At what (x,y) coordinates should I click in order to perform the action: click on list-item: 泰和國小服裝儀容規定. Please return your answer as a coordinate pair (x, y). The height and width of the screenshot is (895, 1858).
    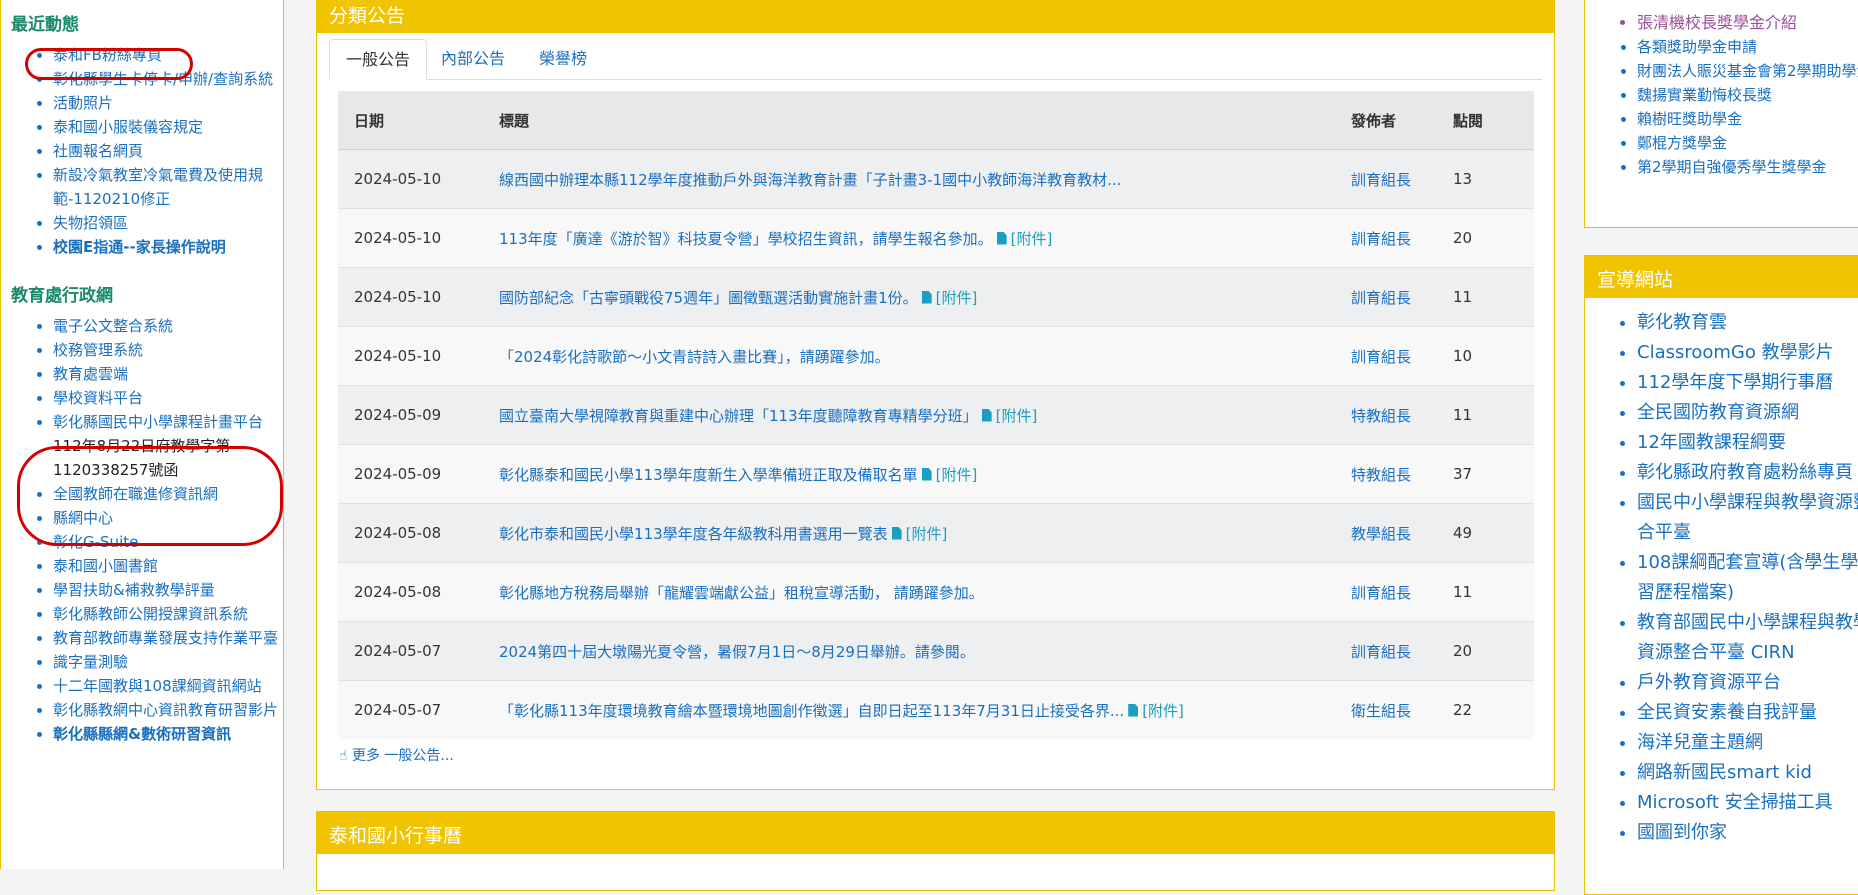
    Looking at the image, I should click on (168, 127).